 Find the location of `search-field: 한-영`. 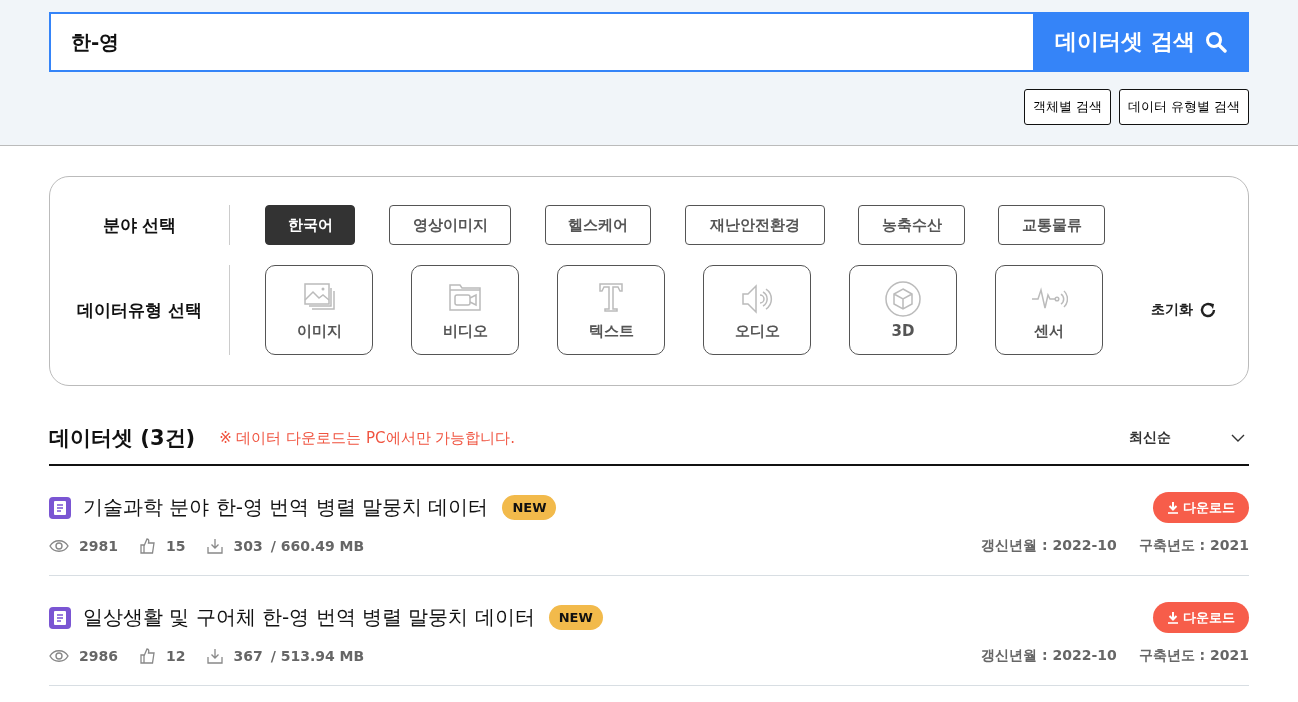

search-field: 한-영 is located at coordinates (541, 42).